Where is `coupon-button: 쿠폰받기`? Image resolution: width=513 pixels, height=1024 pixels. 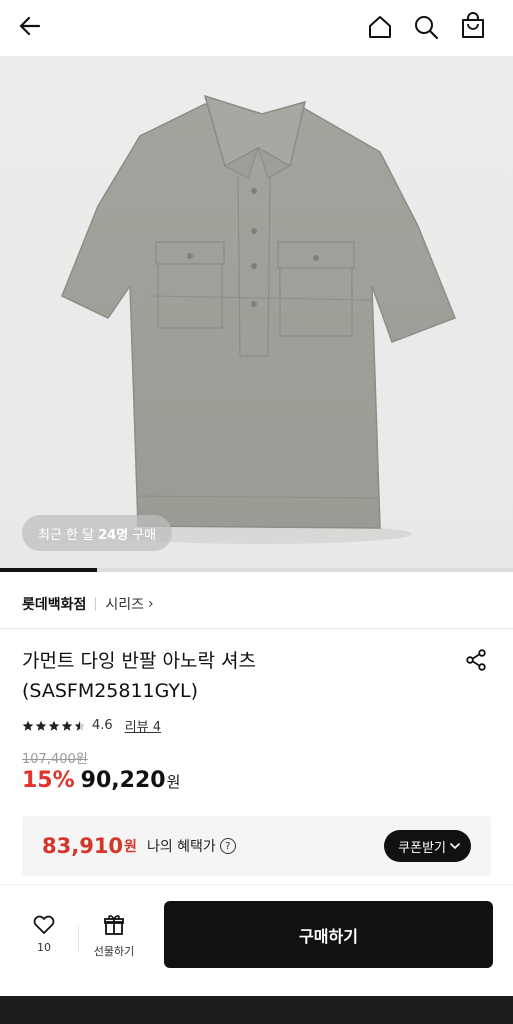 coupon-button: 쿠폰받기 is located at coordinates (427, 846).